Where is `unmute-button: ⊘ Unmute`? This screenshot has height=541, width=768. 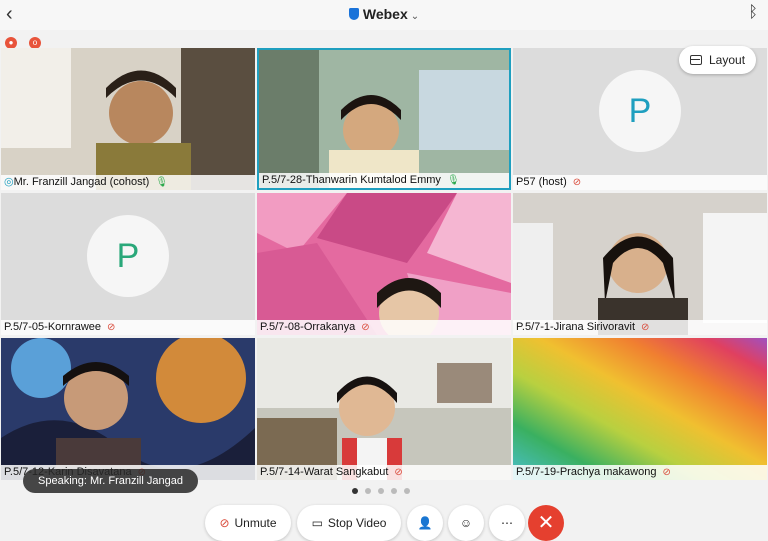 unmute-button: ⊘ Unmute is located at coordinates (248, 523).